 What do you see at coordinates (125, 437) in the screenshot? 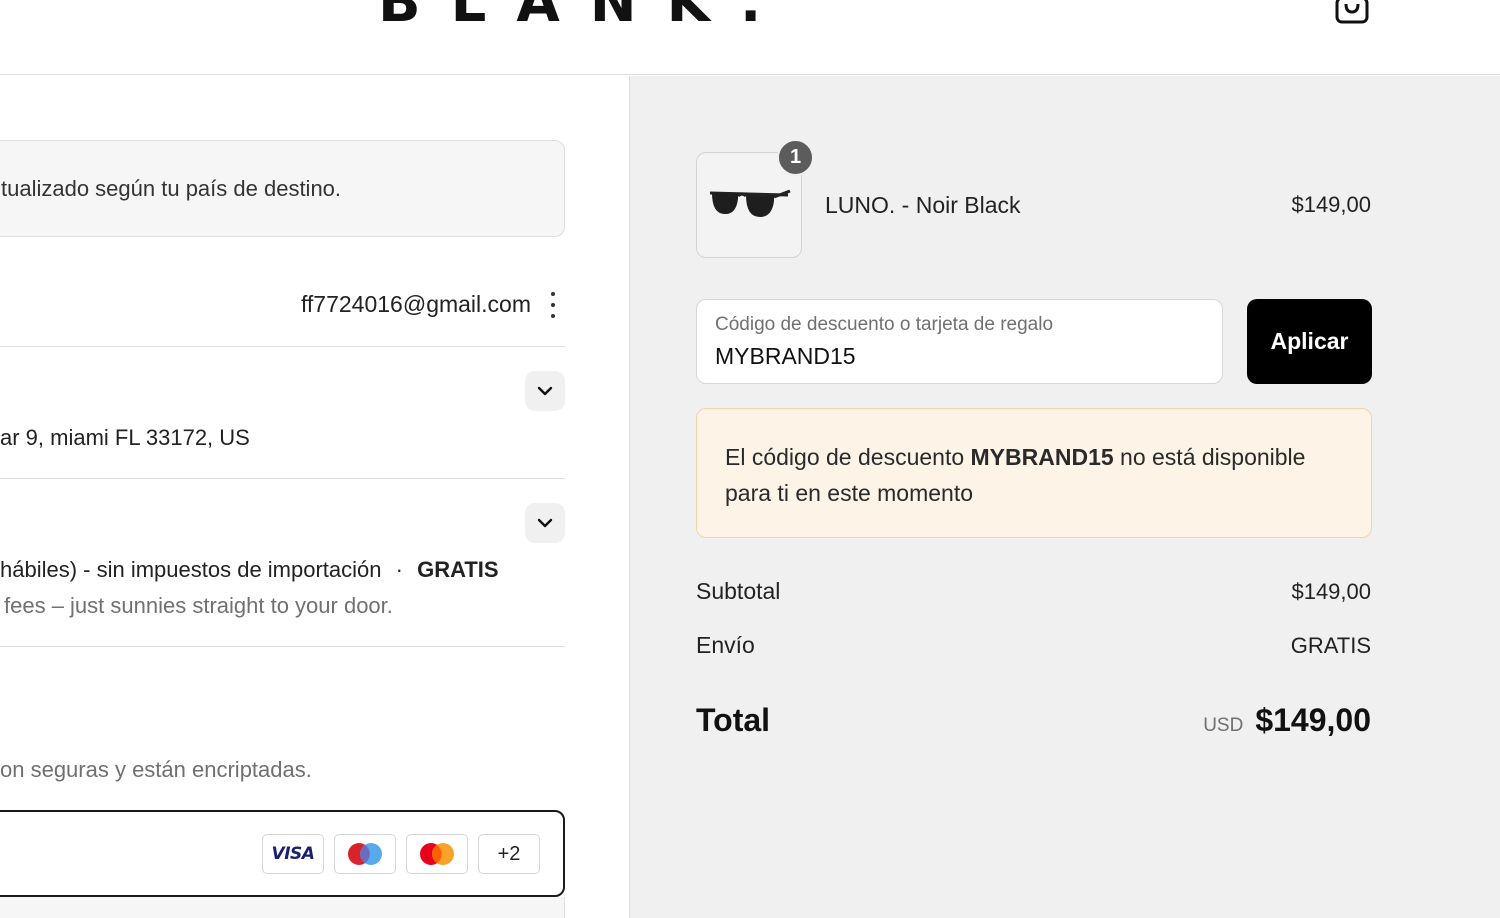
I see `ship-to-address: ar 9, miami FL 33172, US` at bounding box center [125, 437].